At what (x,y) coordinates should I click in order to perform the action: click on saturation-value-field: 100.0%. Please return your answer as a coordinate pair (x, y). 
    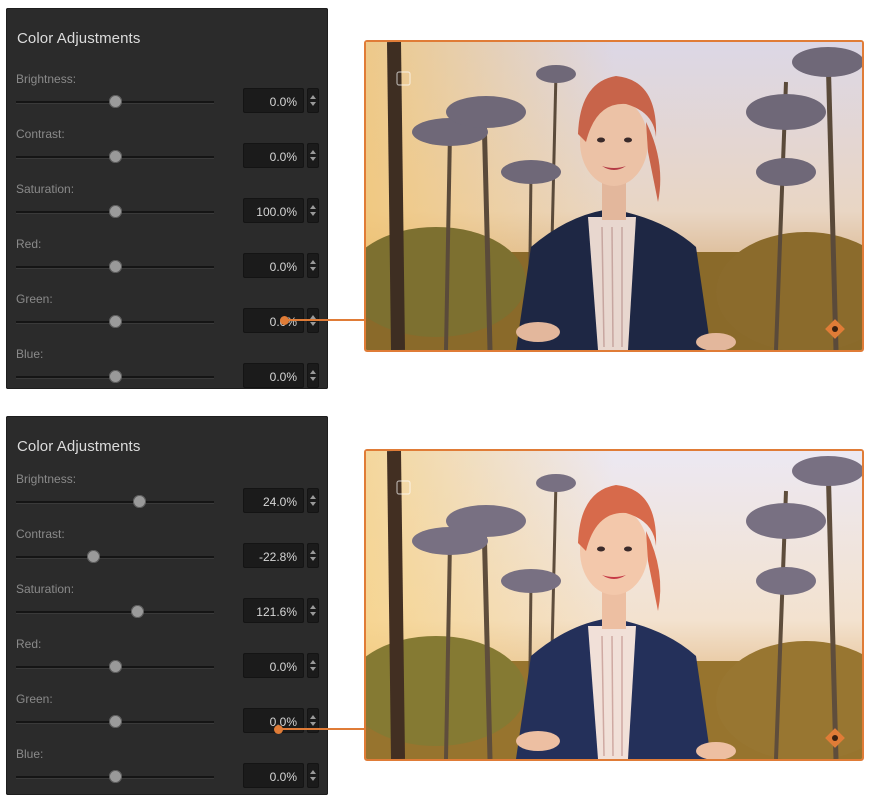
    Looking at the image, I should click on (273, 210).